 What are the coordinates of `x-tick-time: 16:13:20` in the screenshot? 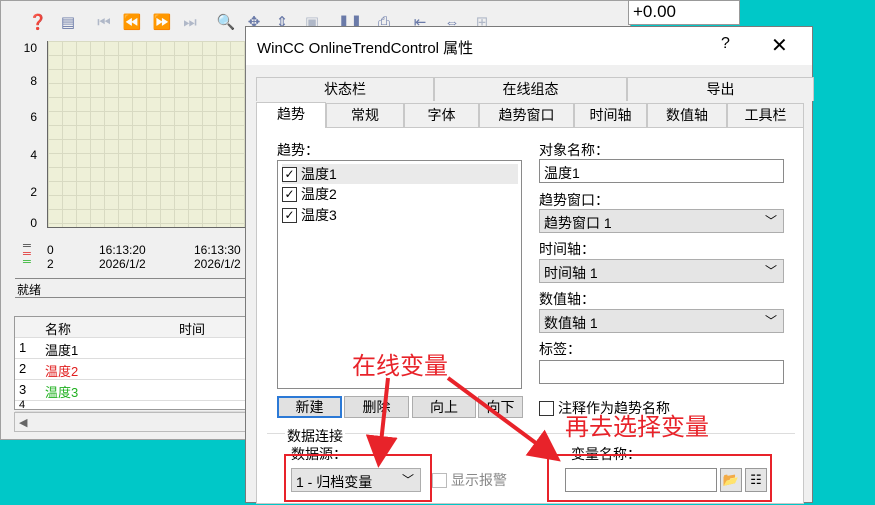 It's located at (122, 250).